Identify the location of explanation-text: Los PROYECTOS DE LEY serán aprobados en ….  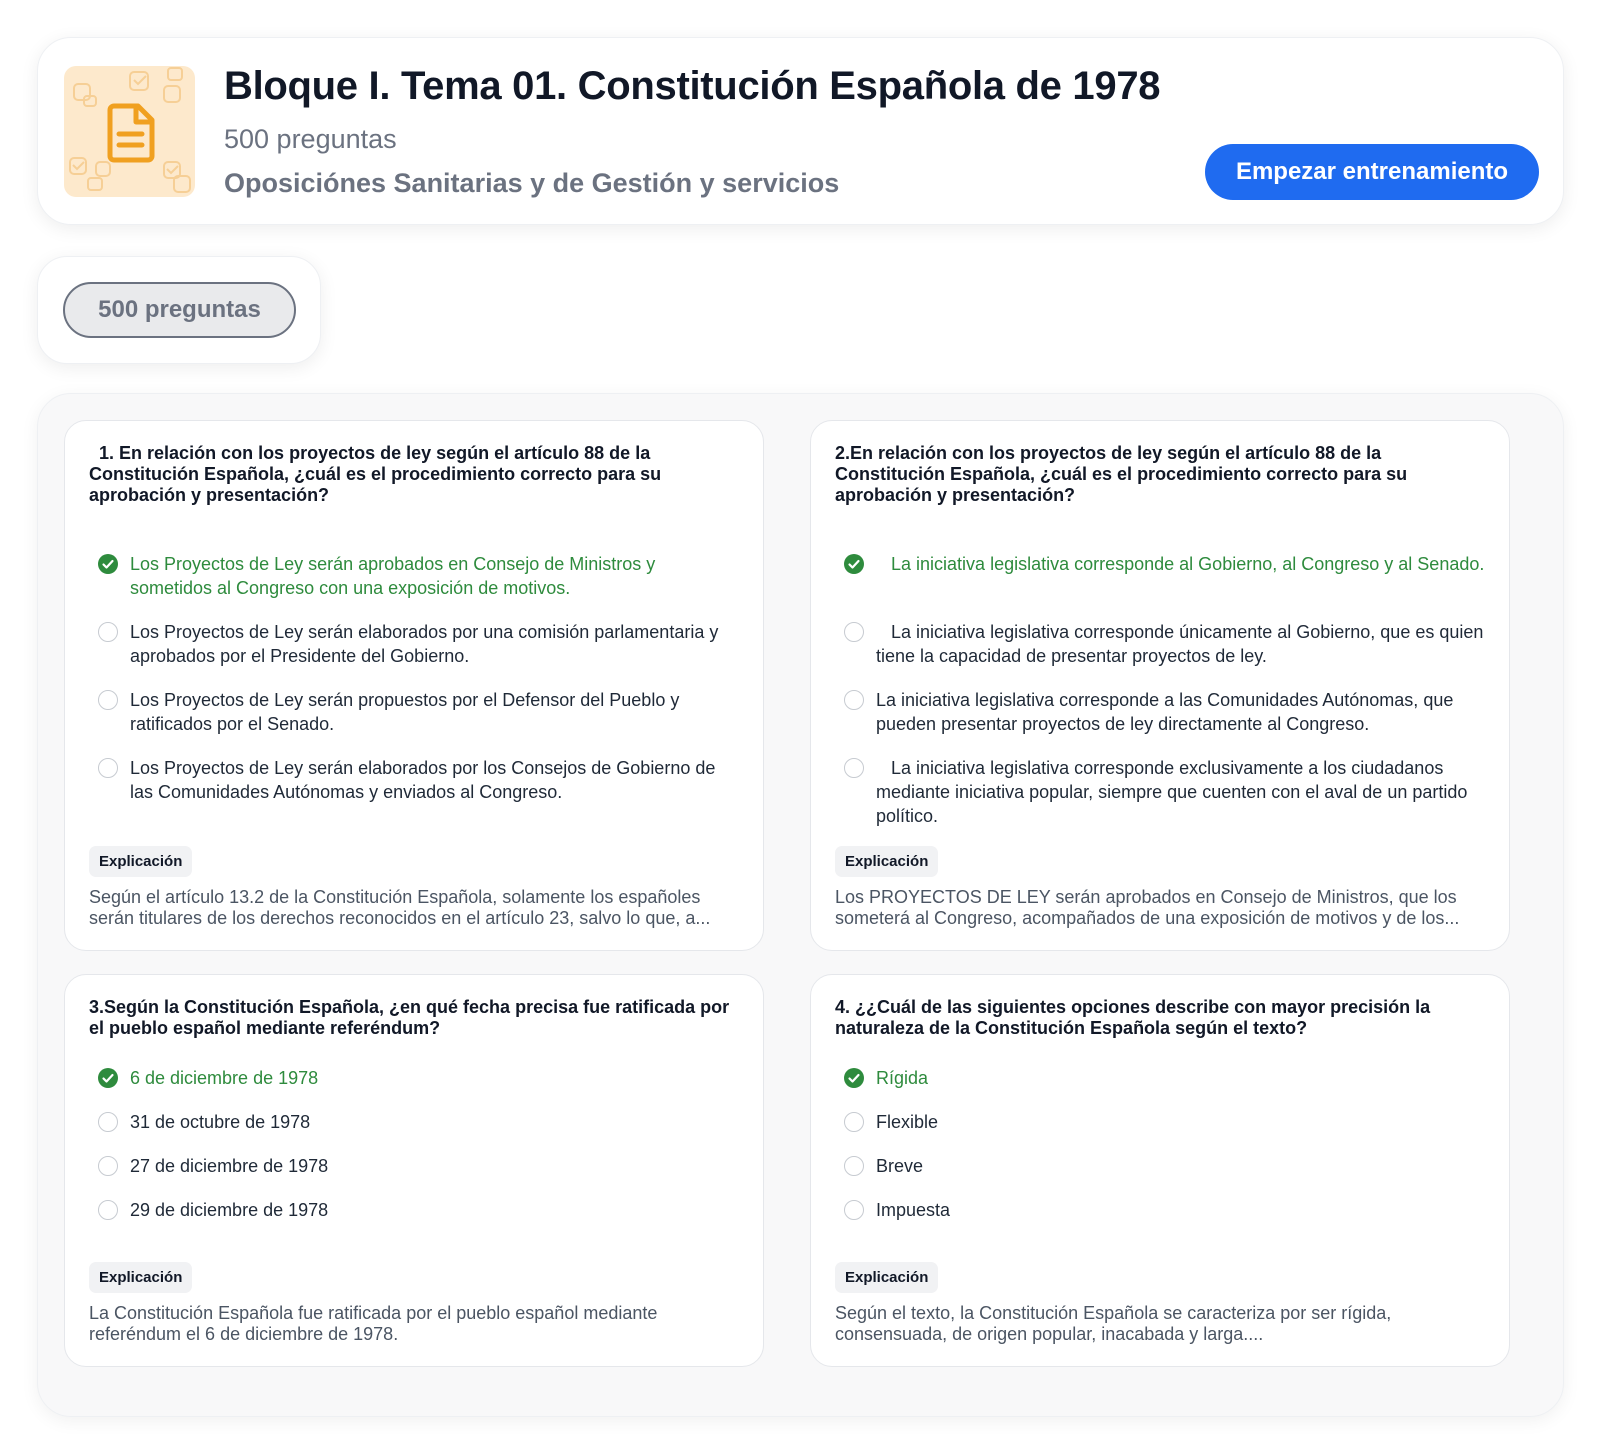
(1147, 907).